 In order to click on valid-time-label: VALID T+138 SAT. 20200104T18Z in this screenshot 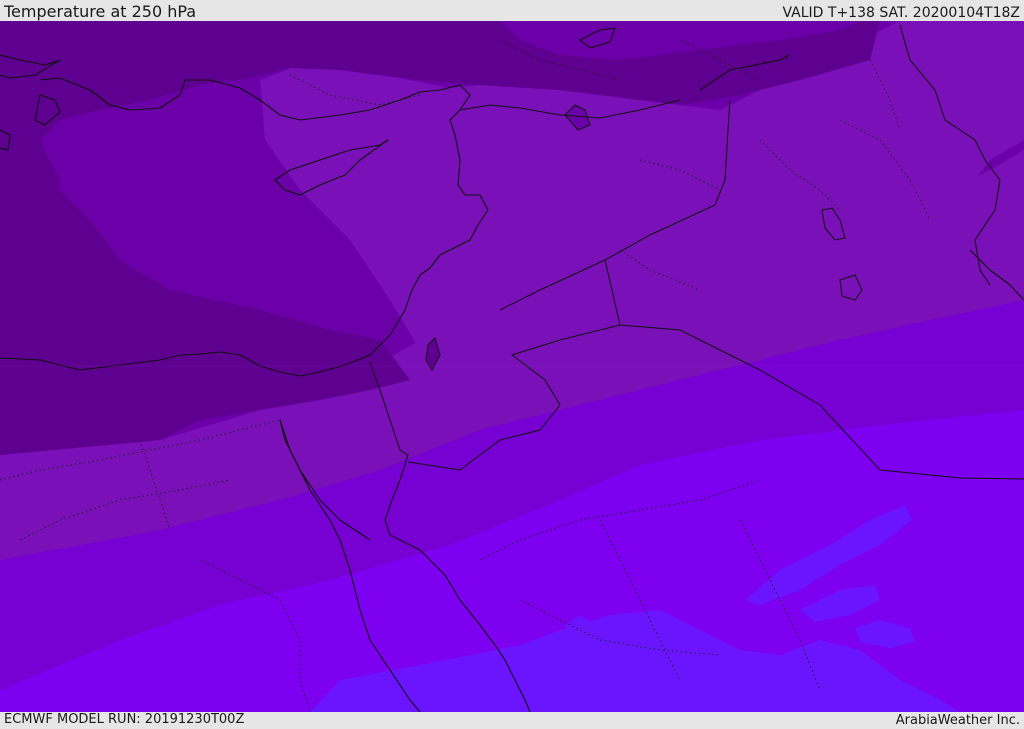, I will do `click(901, 13)`.